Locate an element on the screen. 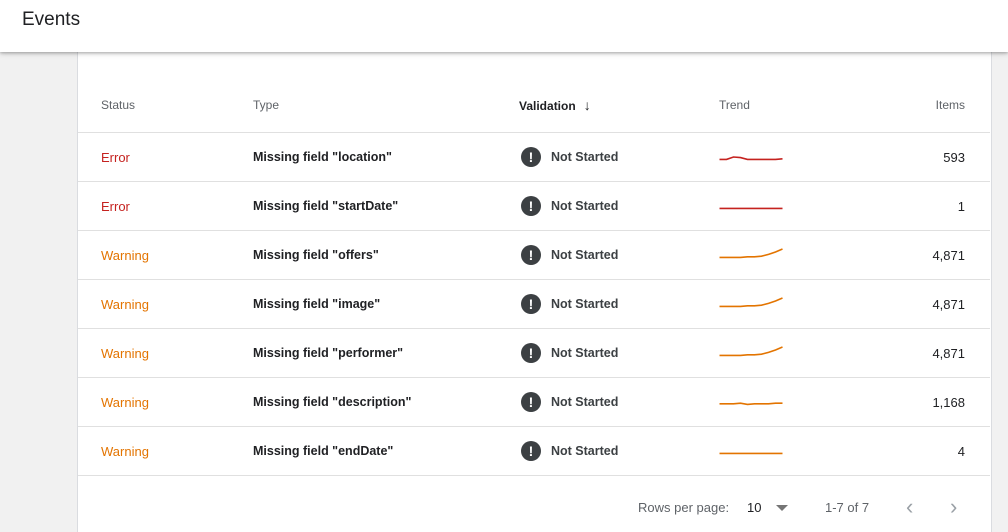 Image resolution: width=1008 pixels, height=532 pixels. items-count: 593 is located at coordinates (944, 157).